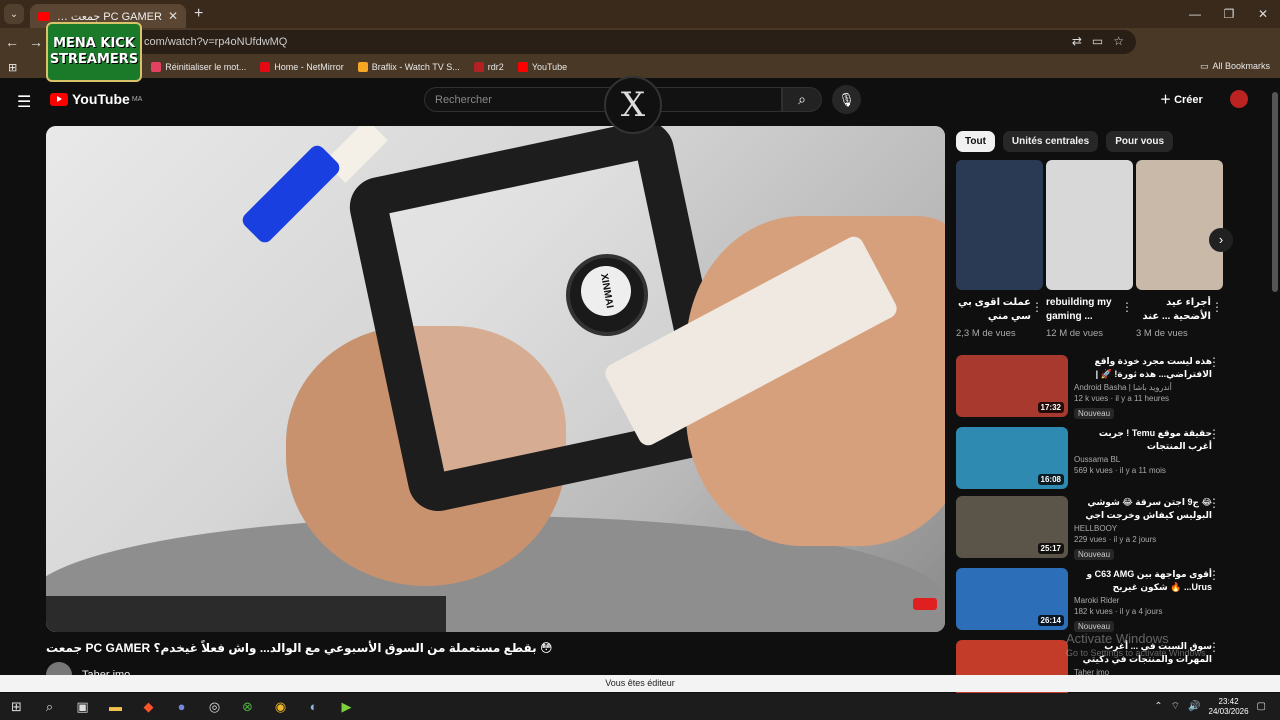 Image resolution: width=1280 pixels, height=720 pixels. What do you see at coordinates (1195, 14) in the screenshot?
I see `minimize-icon: —` at bounding box center [1195, 14].